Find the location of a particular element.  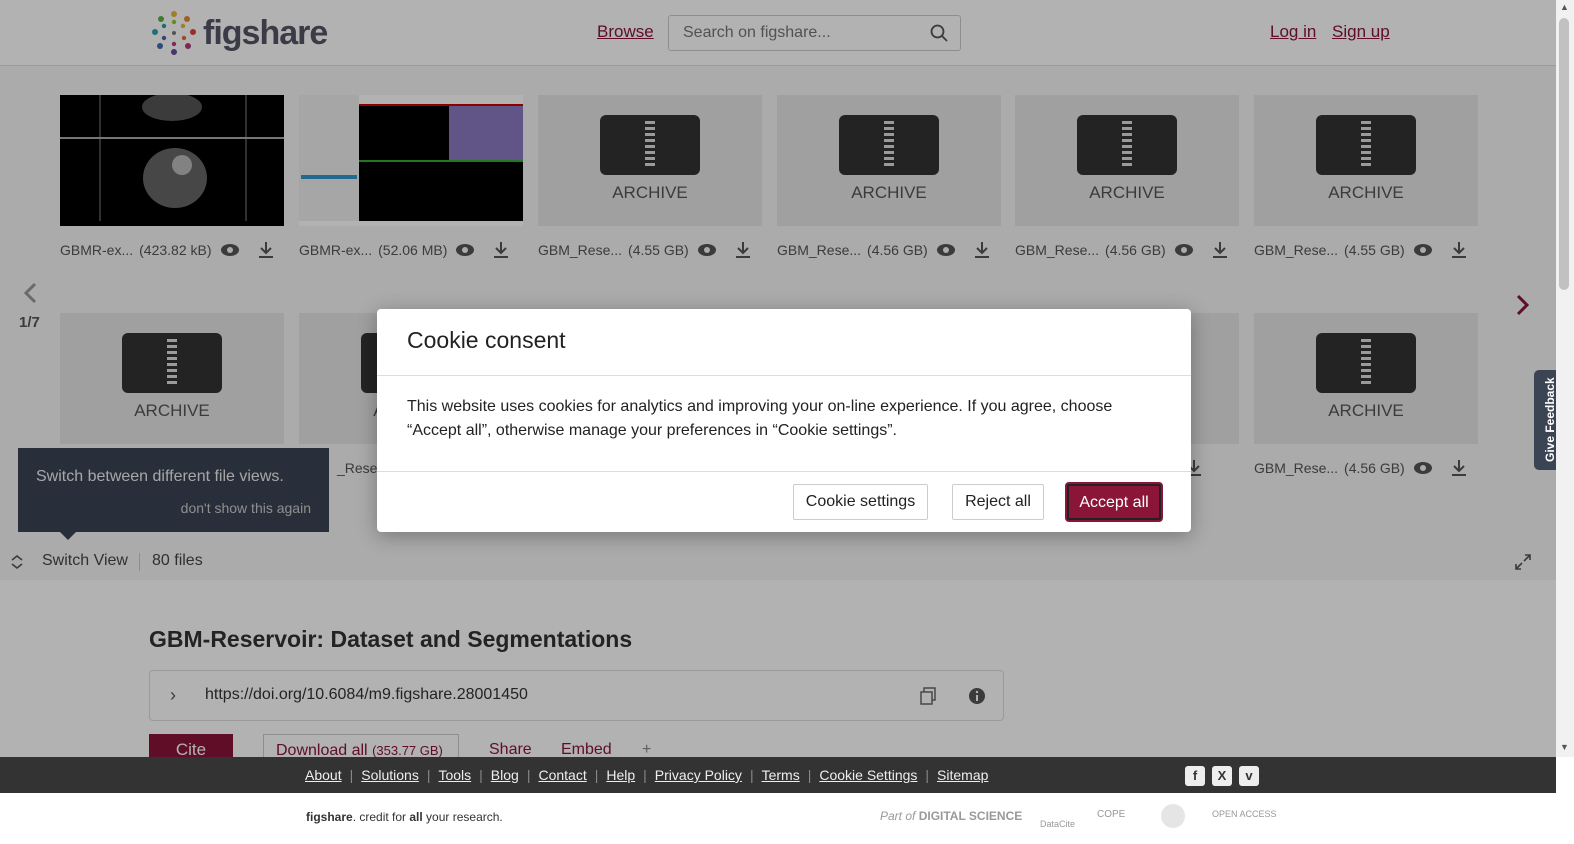

cope-logo: COPE is located at coordinates (1111, 814).